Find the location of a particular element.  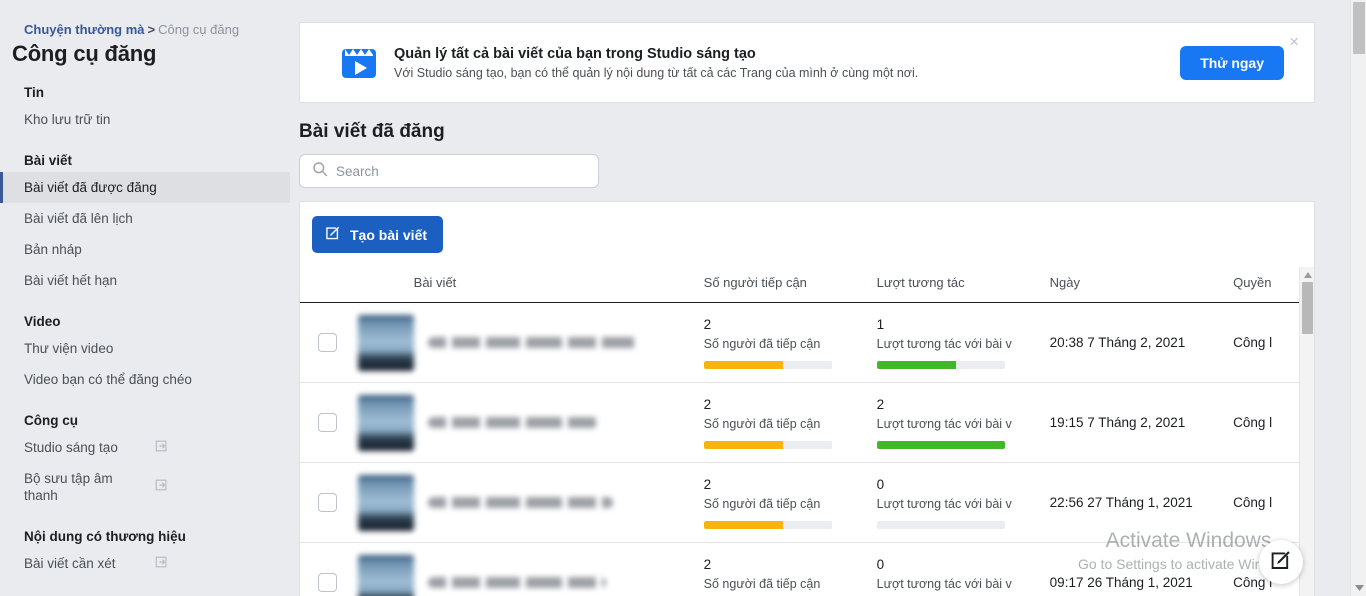

table-vertical-scrollbar is located at coordinates (1306, 431).